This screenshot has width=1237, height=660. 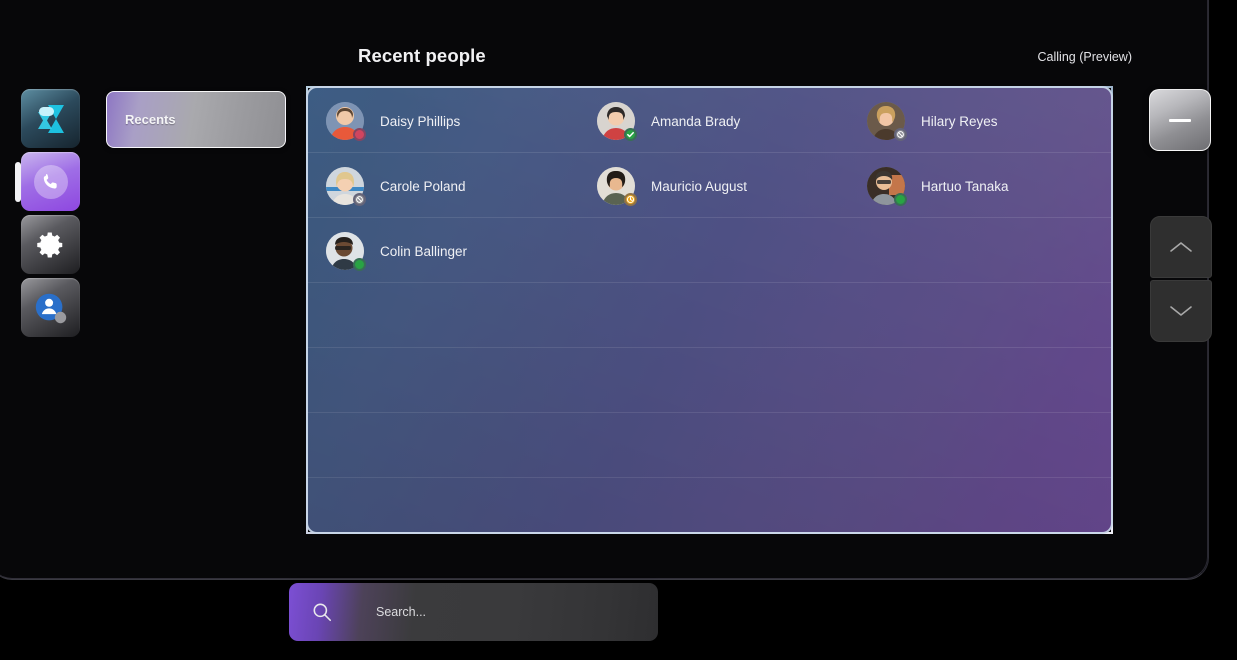 I want to click on check-icon, so click(x=630, y=134).